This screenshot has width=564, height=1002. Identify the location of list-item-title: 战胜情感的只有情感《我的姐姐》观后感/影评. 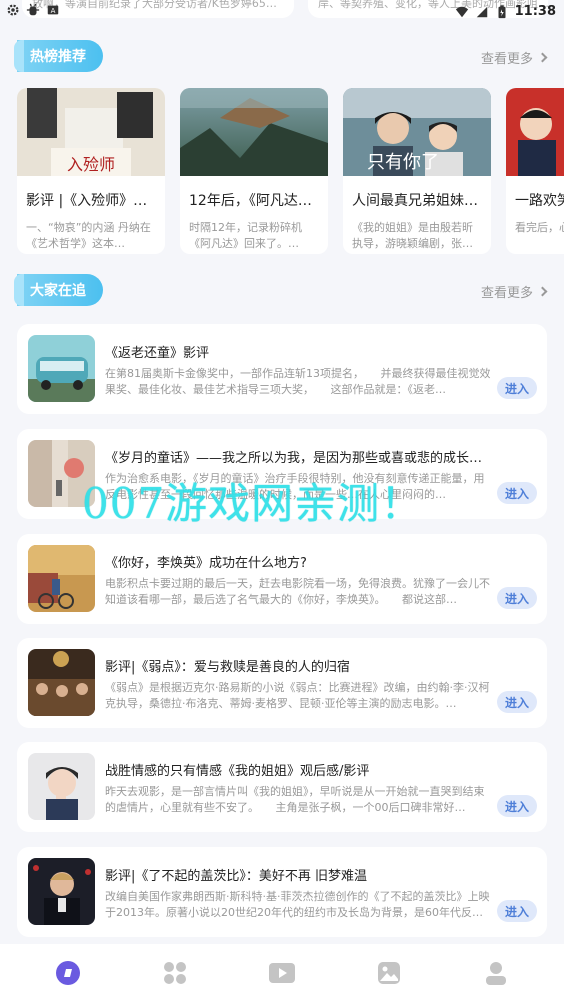
(237, 771).